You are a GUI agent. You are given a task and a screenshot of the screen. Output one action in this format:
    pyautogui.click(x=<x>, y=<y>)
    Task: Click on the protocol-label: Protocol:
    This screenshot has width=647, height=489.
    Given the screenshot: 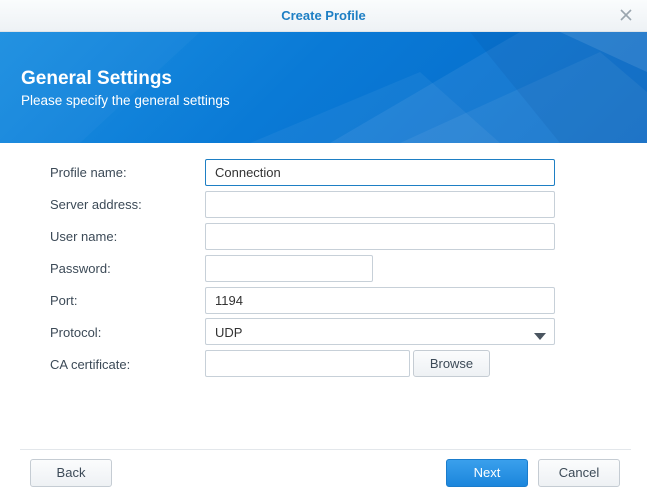 What is the action you would take?
    pyautogui.click(x=76, y=332)
    